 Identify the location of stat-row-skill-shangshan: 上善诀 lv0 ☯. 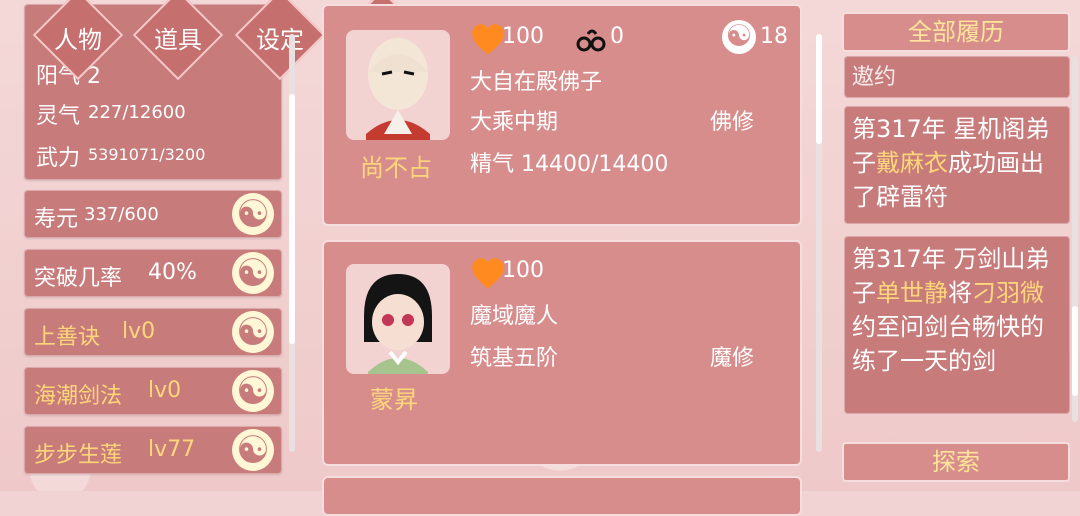
(153, 332).